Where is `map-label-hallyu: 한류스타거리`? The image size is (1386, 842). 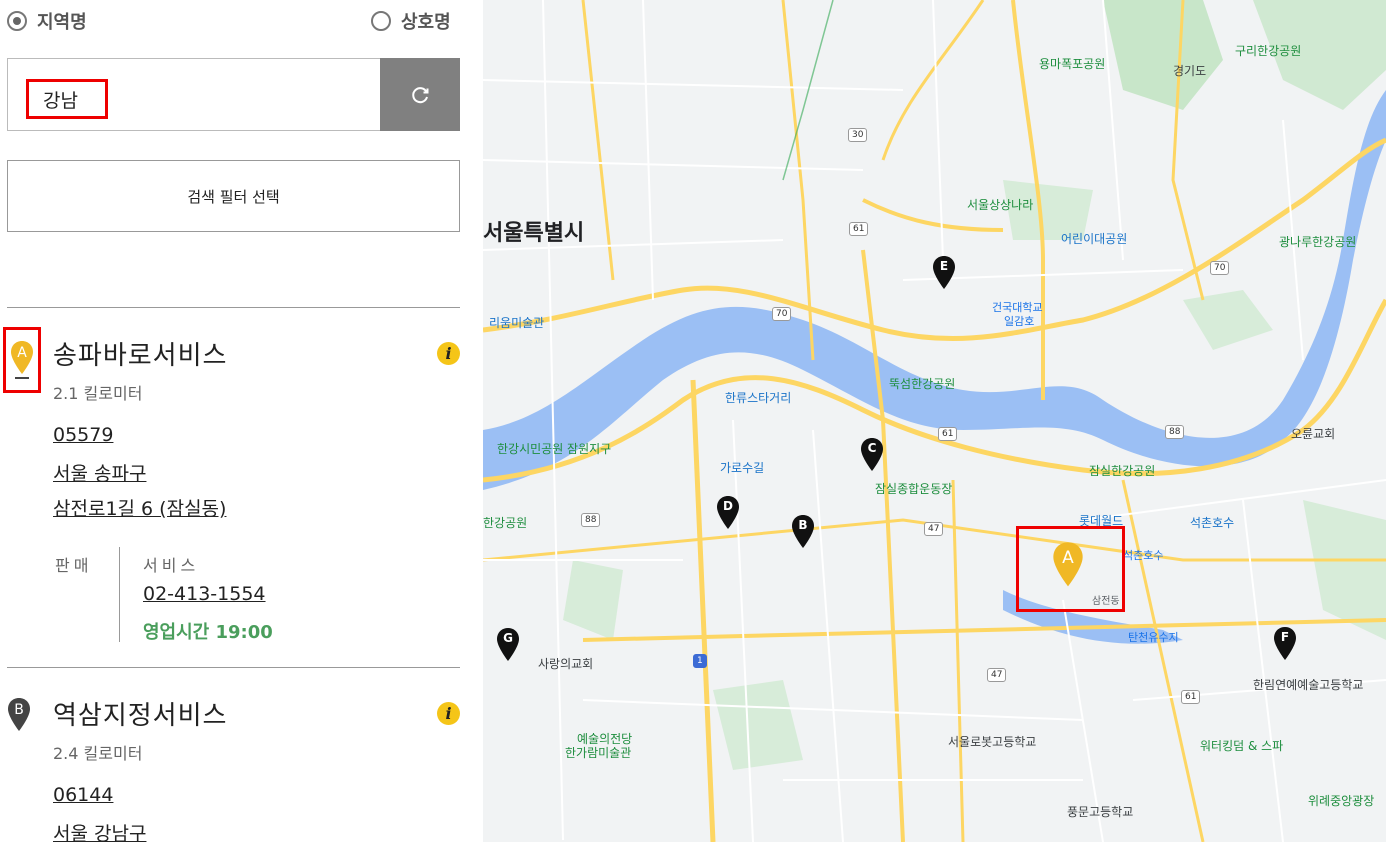 map-label-hallyu: 한류스타거리 is located at coordinates (758, 397).